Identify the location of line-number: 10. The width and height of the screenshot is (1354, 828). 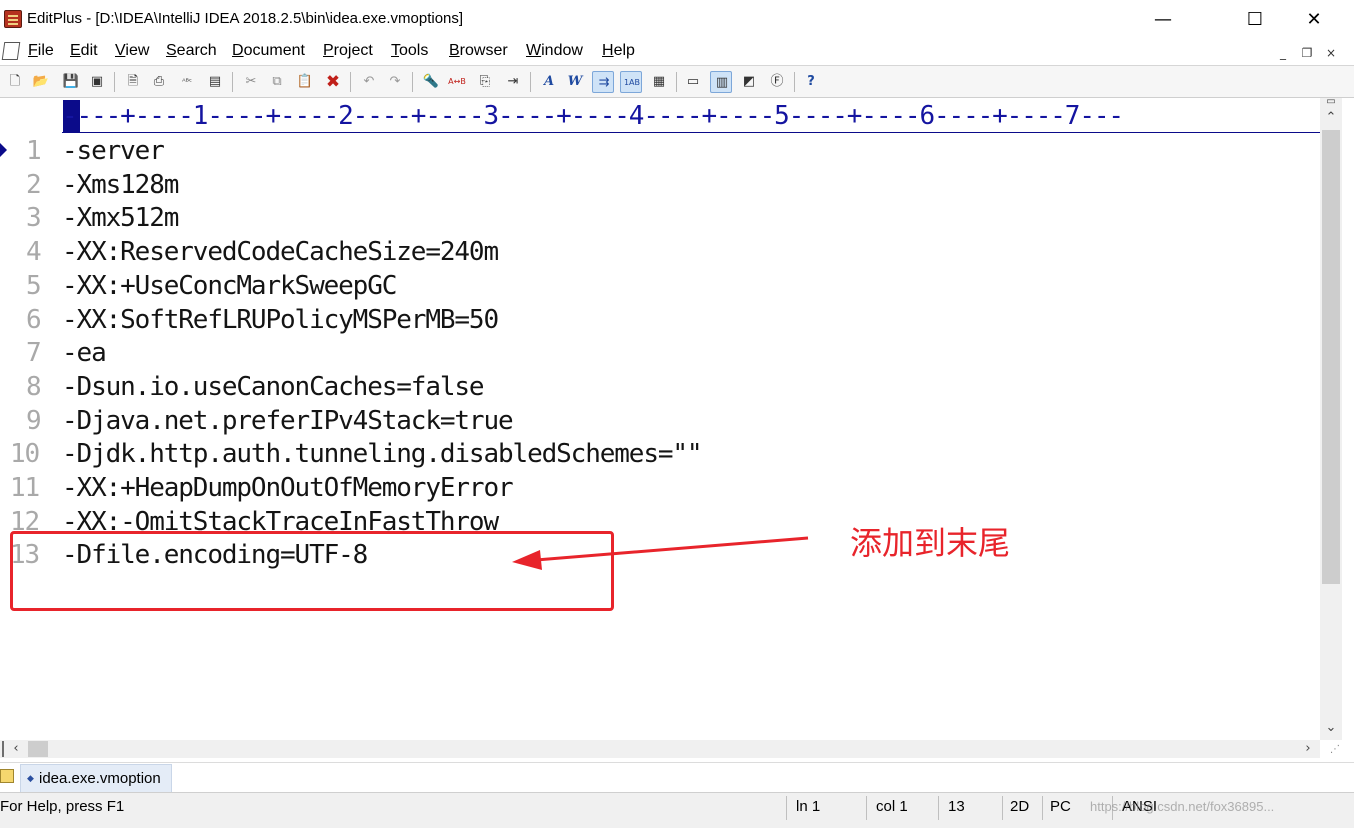
(25, 454).